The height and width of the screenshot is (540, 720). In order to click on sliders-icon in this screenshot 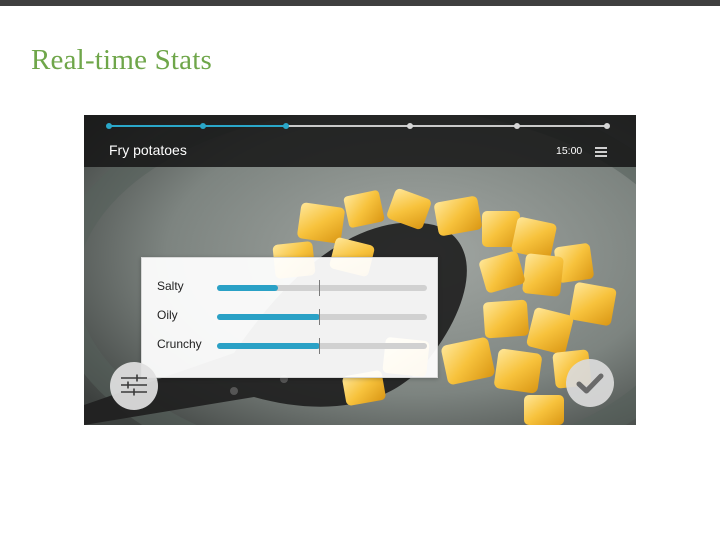, I will do `click(134, 385)`.